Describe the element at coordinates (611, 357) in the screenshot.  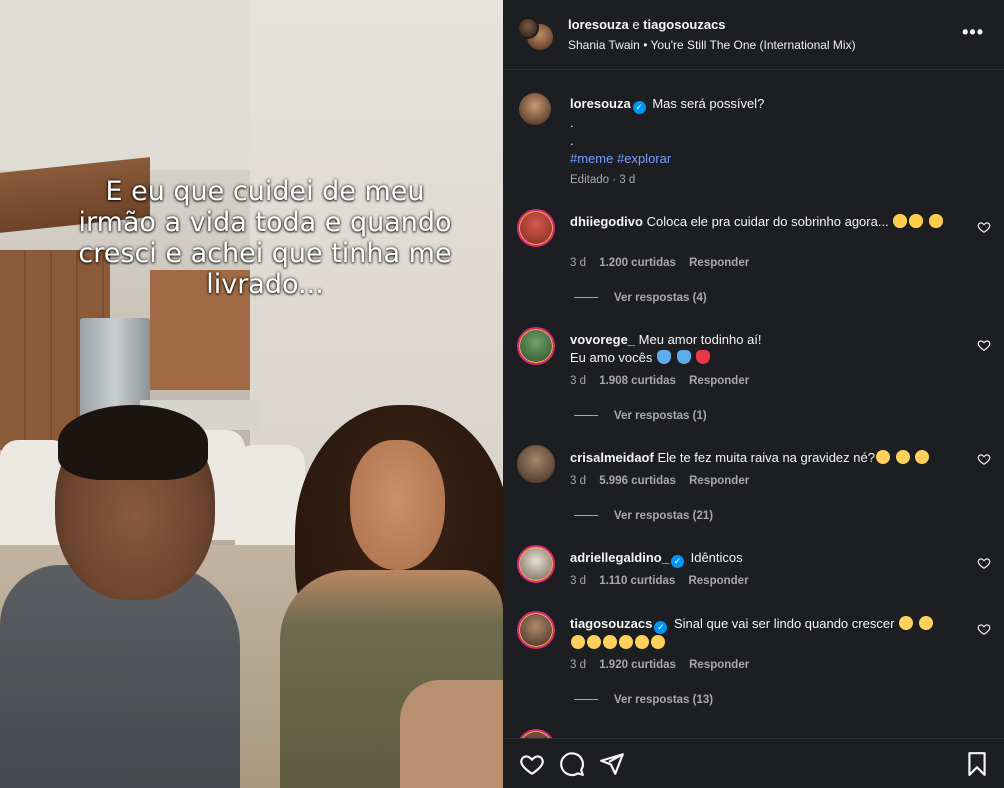
I see `comment-text-line2: Eu amo vocês` at that location.